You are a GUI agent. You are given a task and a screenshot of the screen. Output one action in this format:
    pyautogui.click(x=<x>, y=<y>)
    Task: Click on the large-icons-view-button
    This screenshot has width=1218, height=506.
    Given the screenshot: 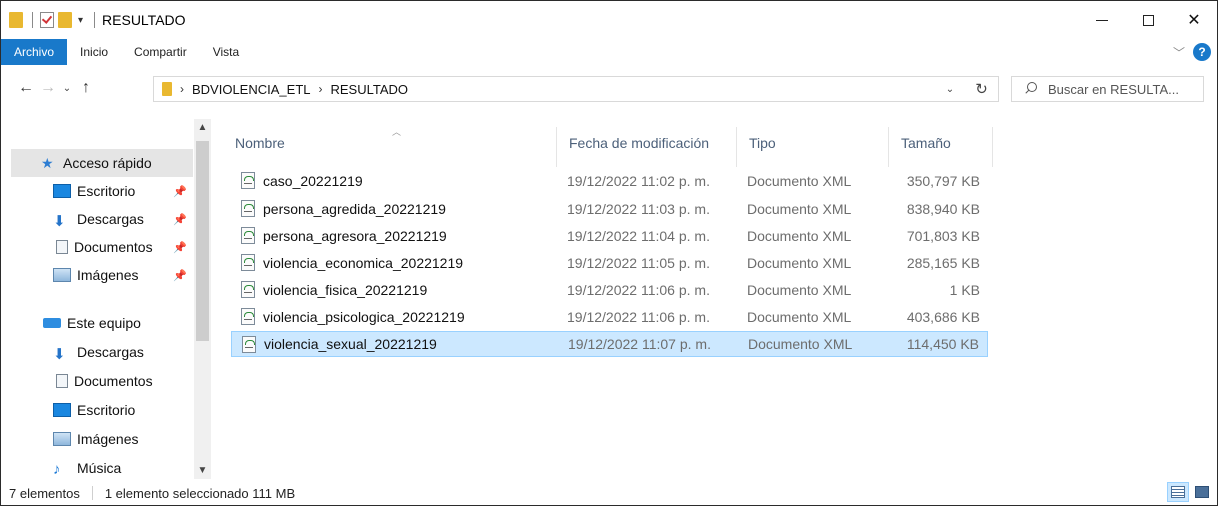 What is the action you would take?
    pyautogui.click(x=1202, y=492)
    